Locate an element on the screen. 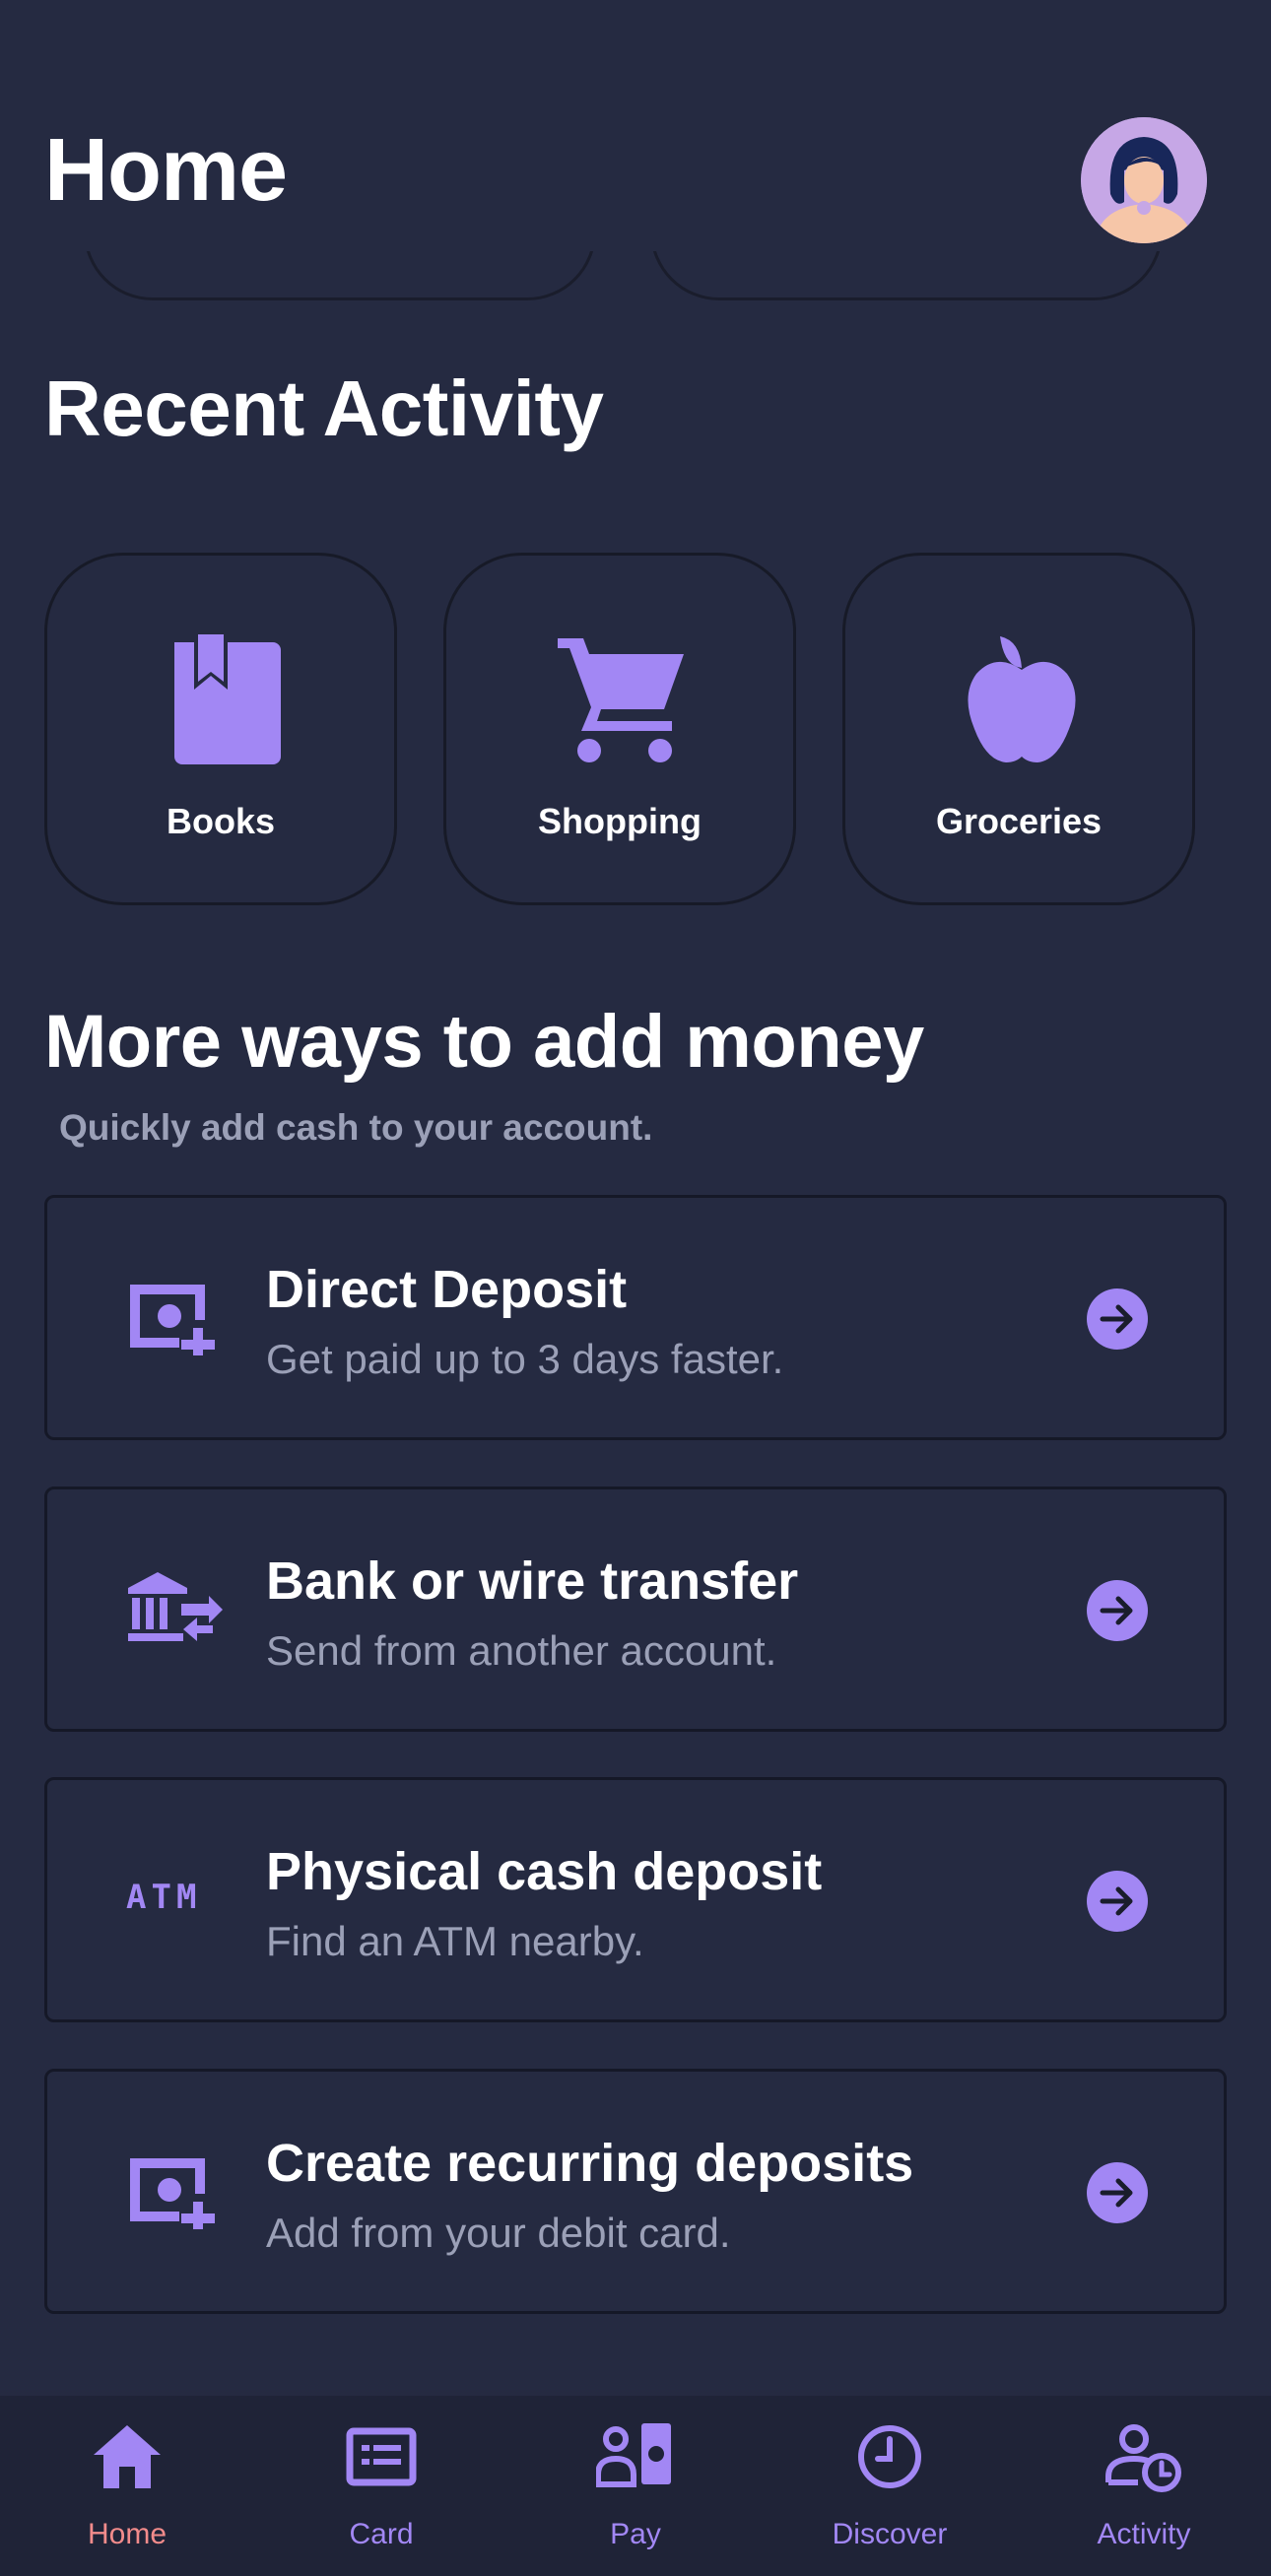  option-title: Create recurring deposits is located at coordinates (590, 2164).